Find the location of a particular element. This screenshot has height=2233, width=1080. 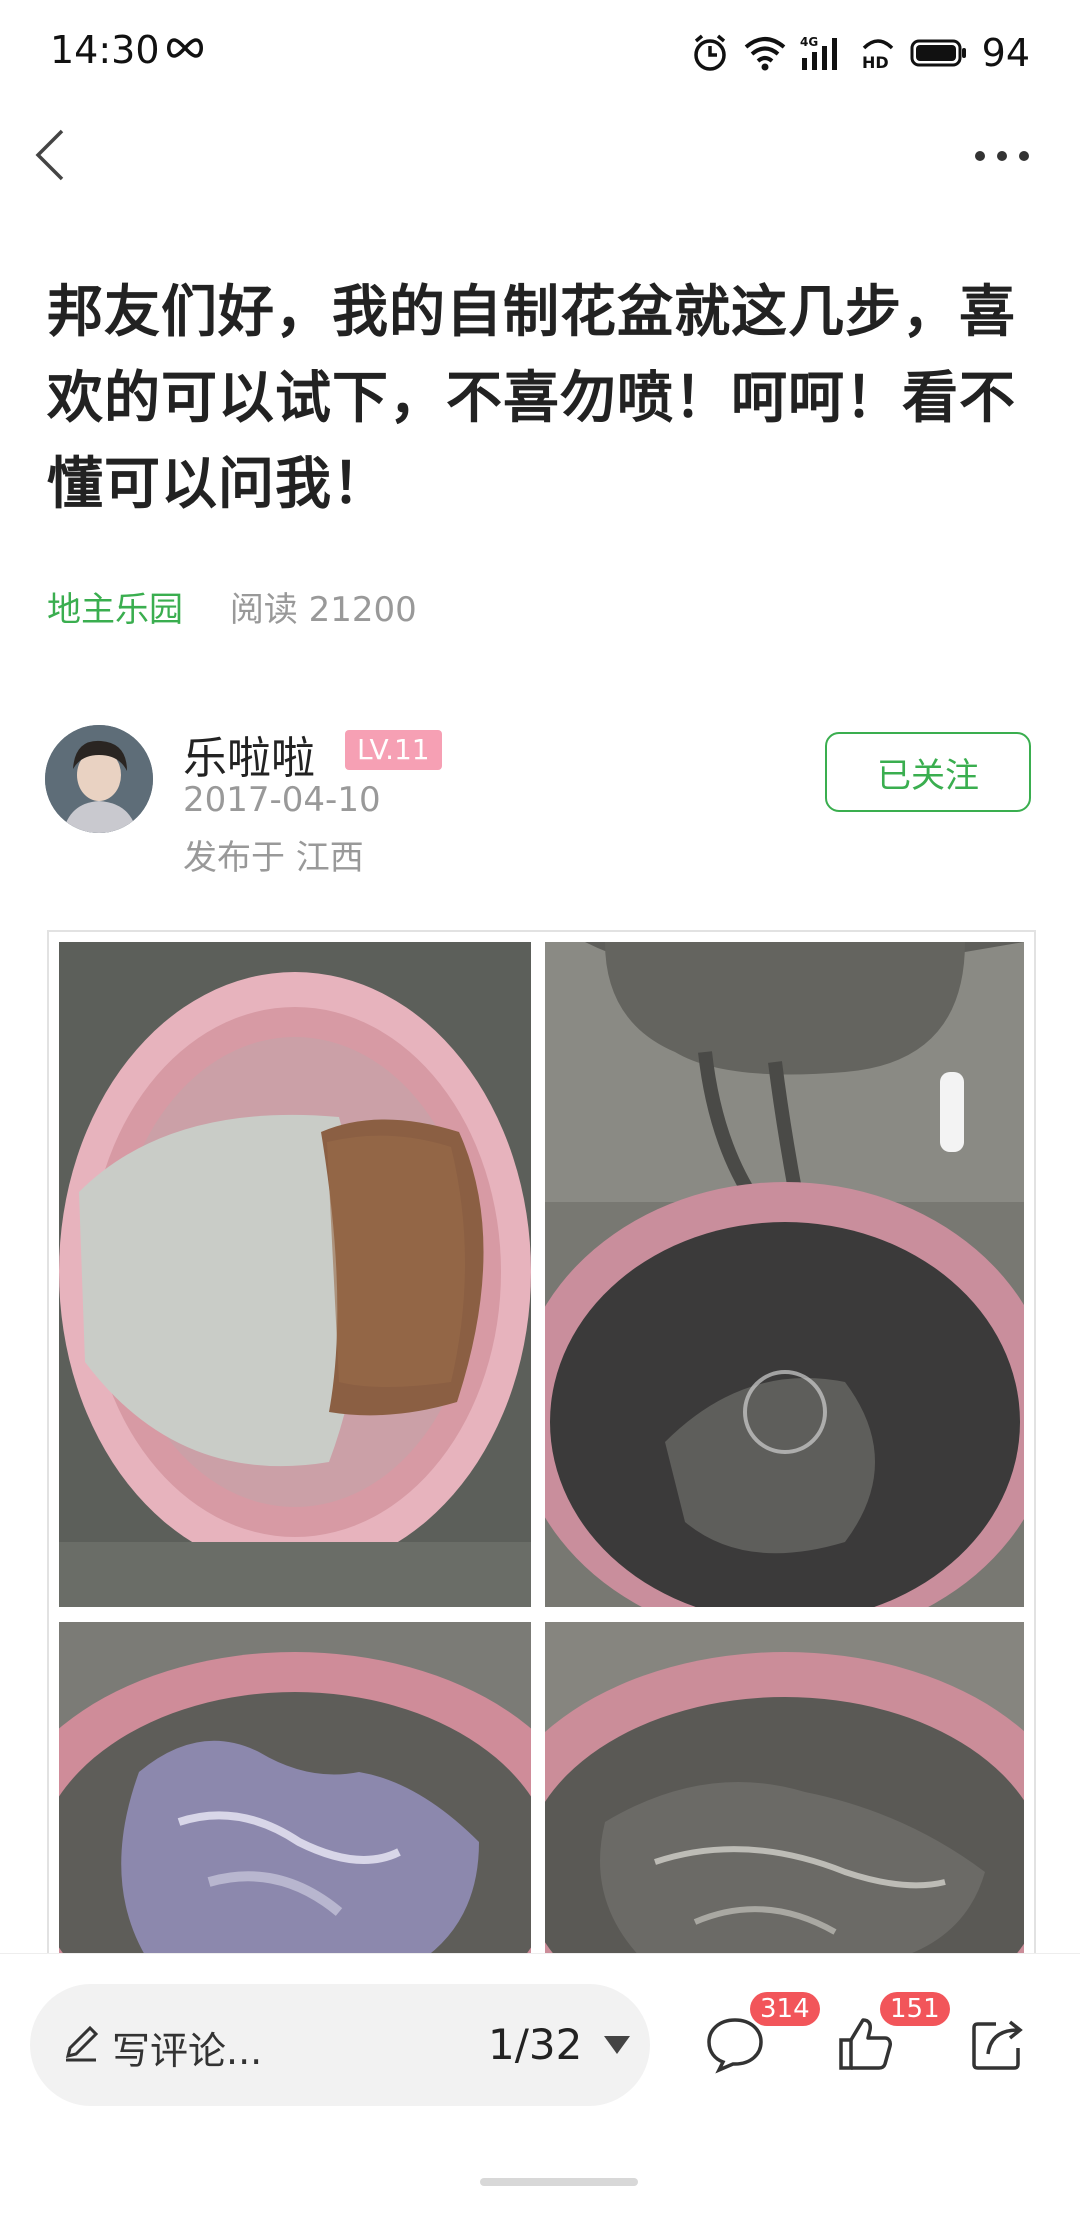

home-indicator is located at coordinates (559, 2182).